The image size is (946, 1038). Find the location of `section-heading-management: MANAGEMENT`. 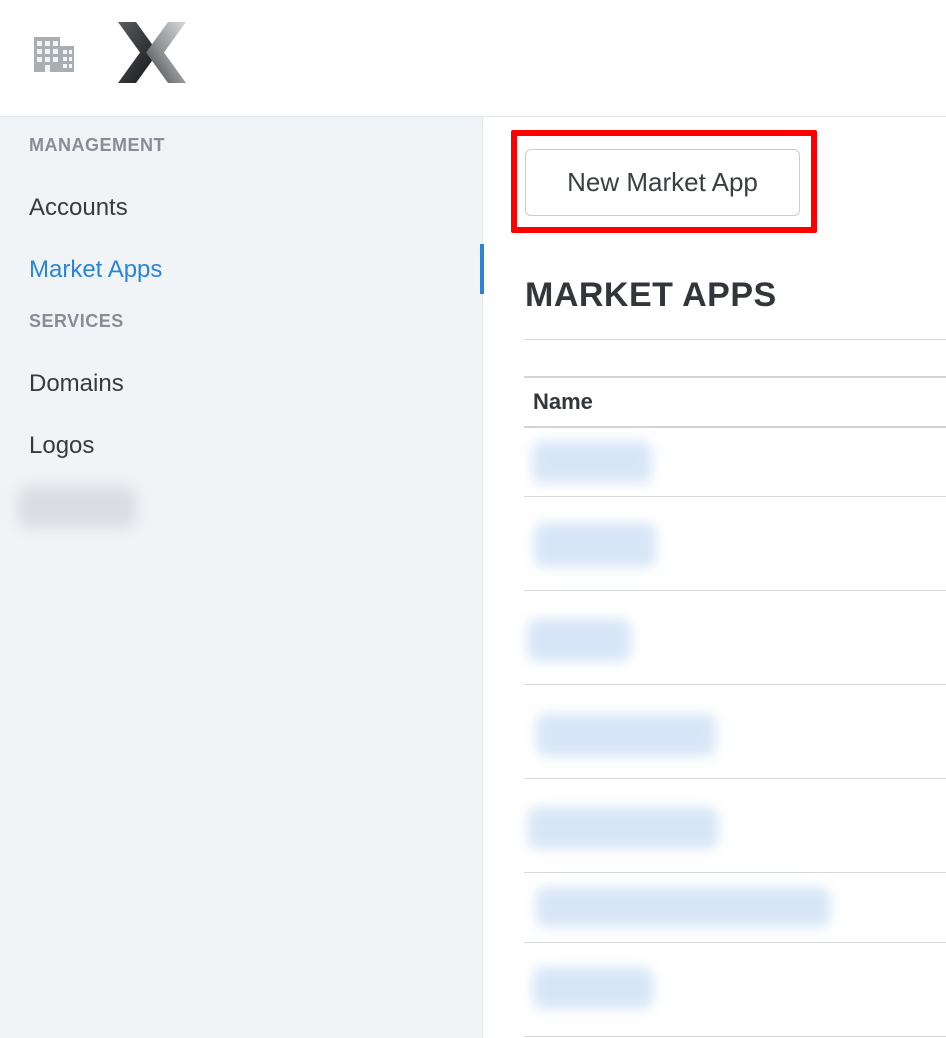

section-heading-management: MANAGEMENT is located at coordinates (97, 145).